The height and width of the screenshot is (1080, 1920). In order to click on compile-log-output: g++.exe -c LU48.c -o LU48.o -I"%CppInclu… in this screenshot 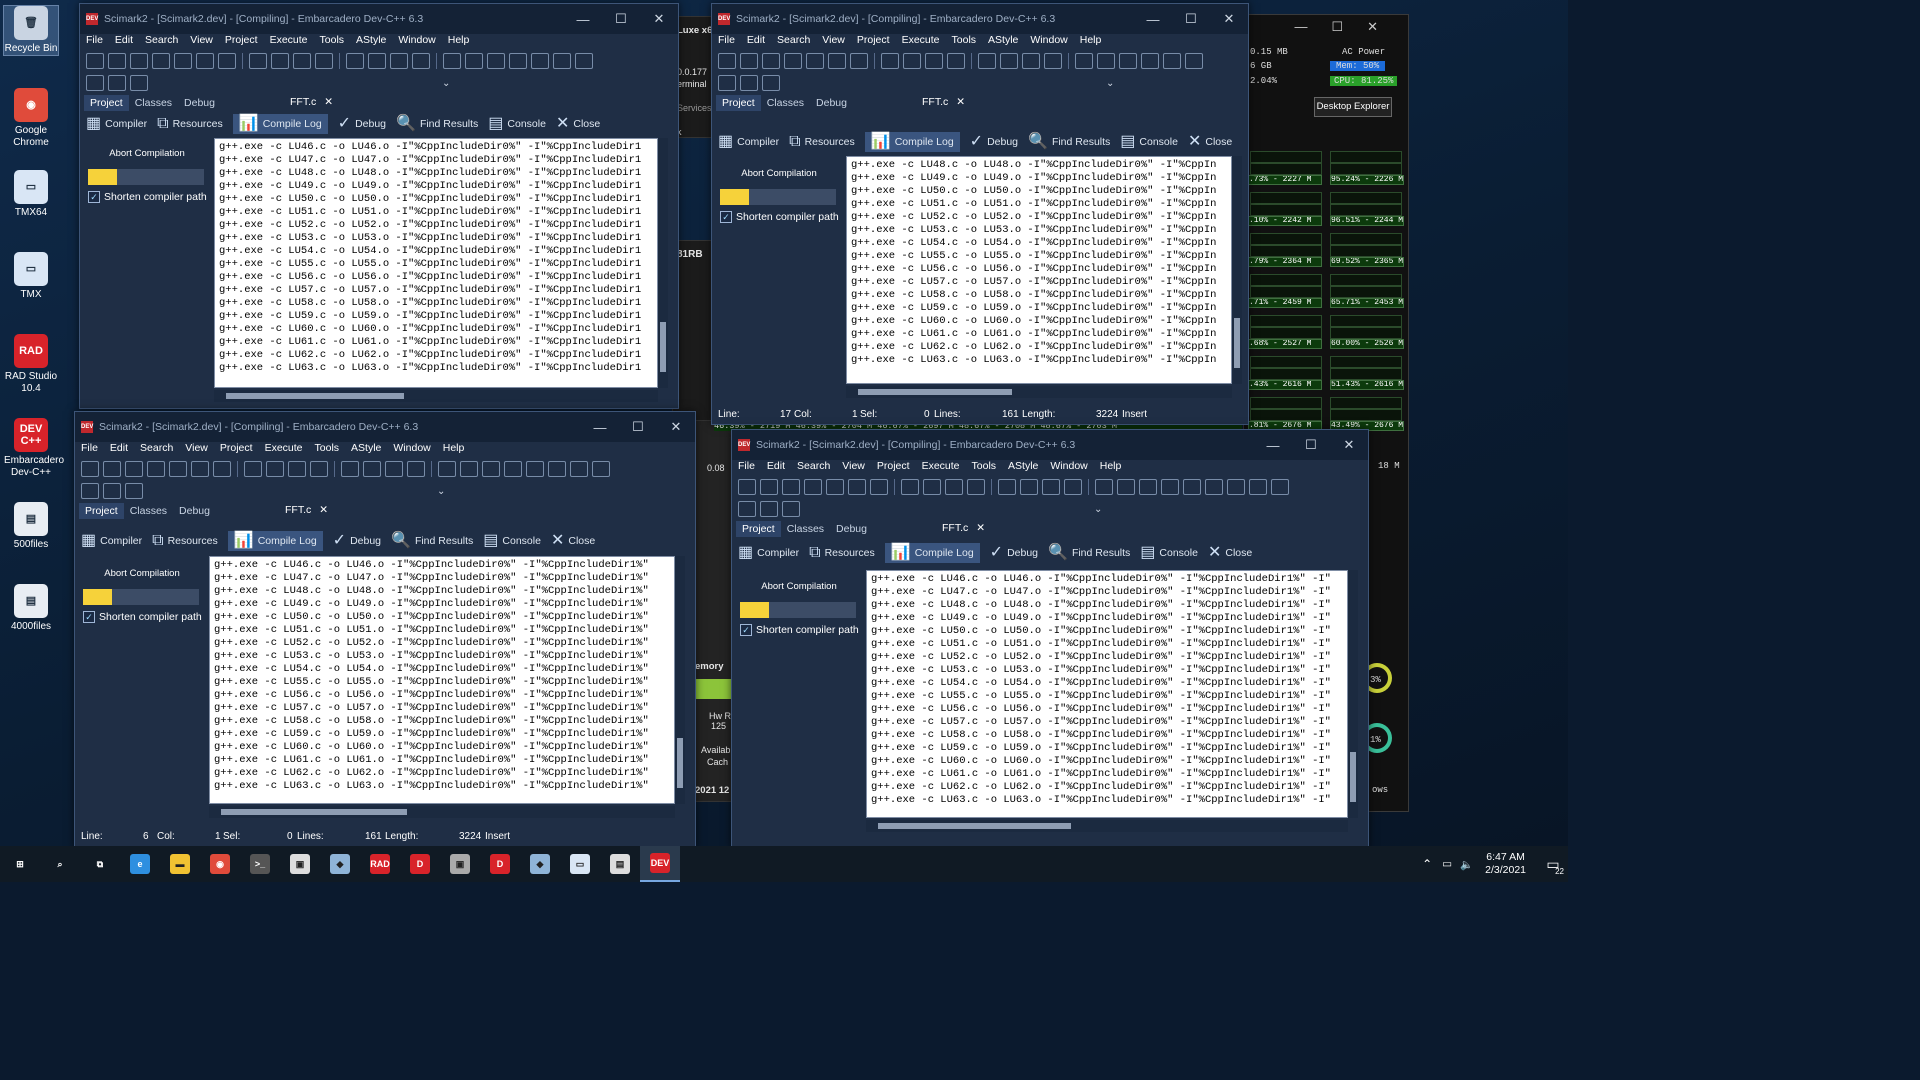, I will do `click(1039, 270)`.